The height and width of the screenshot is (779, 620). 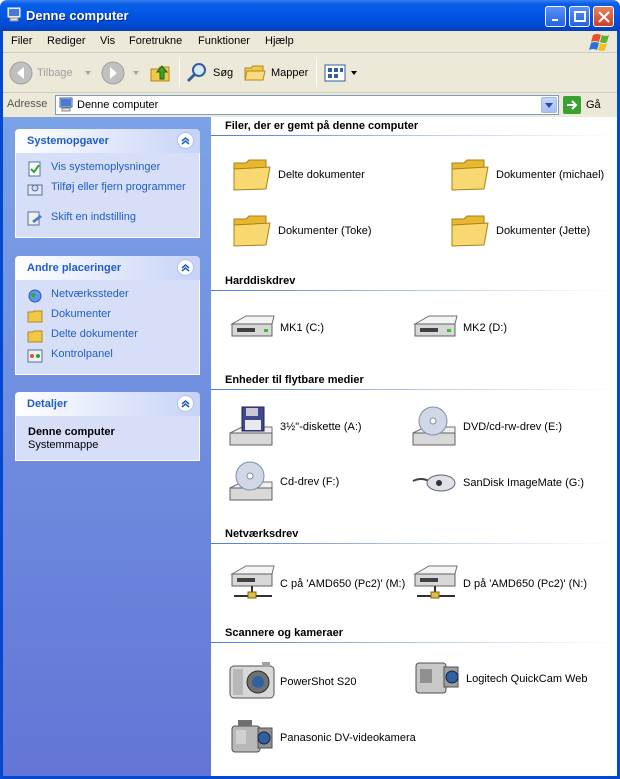 I want to click on views-button, so click(x=341, y=73).